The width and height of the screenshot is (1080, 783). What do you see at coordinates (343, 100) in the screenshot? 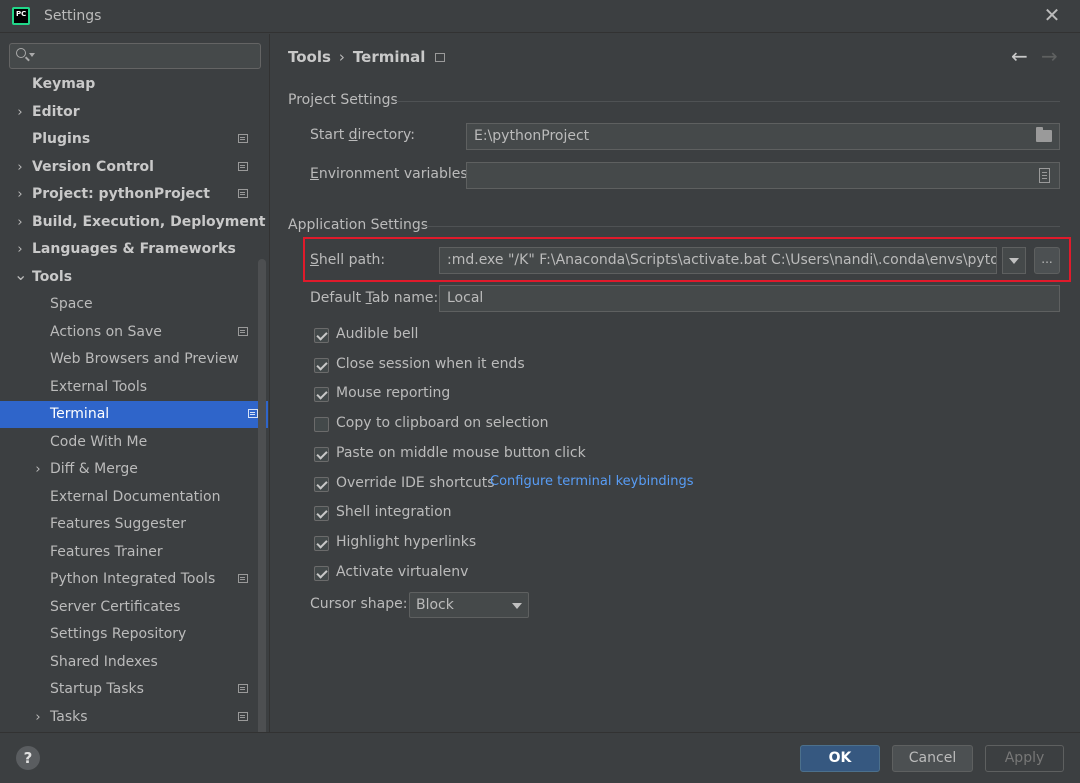
I see `project-settings-title: Project Settings` at bounding box center [343, 100].